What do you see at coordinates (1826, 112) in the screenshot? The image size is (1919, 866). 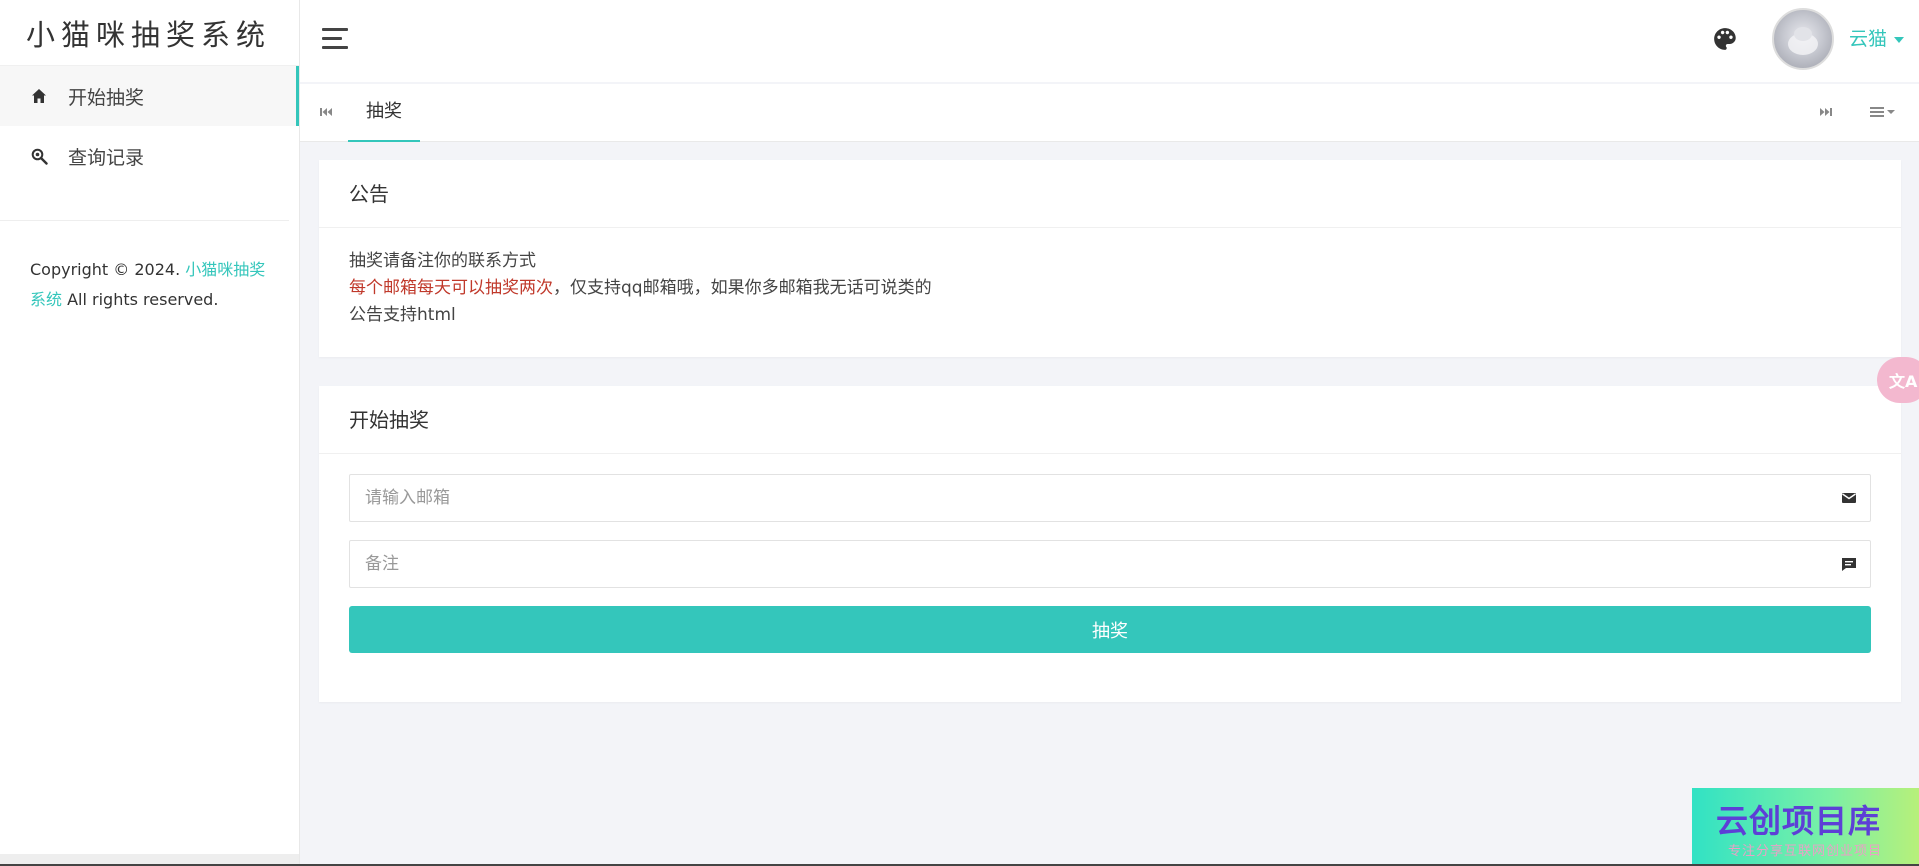 I see `tab-next-icon` at bounding box center [1826, 112].